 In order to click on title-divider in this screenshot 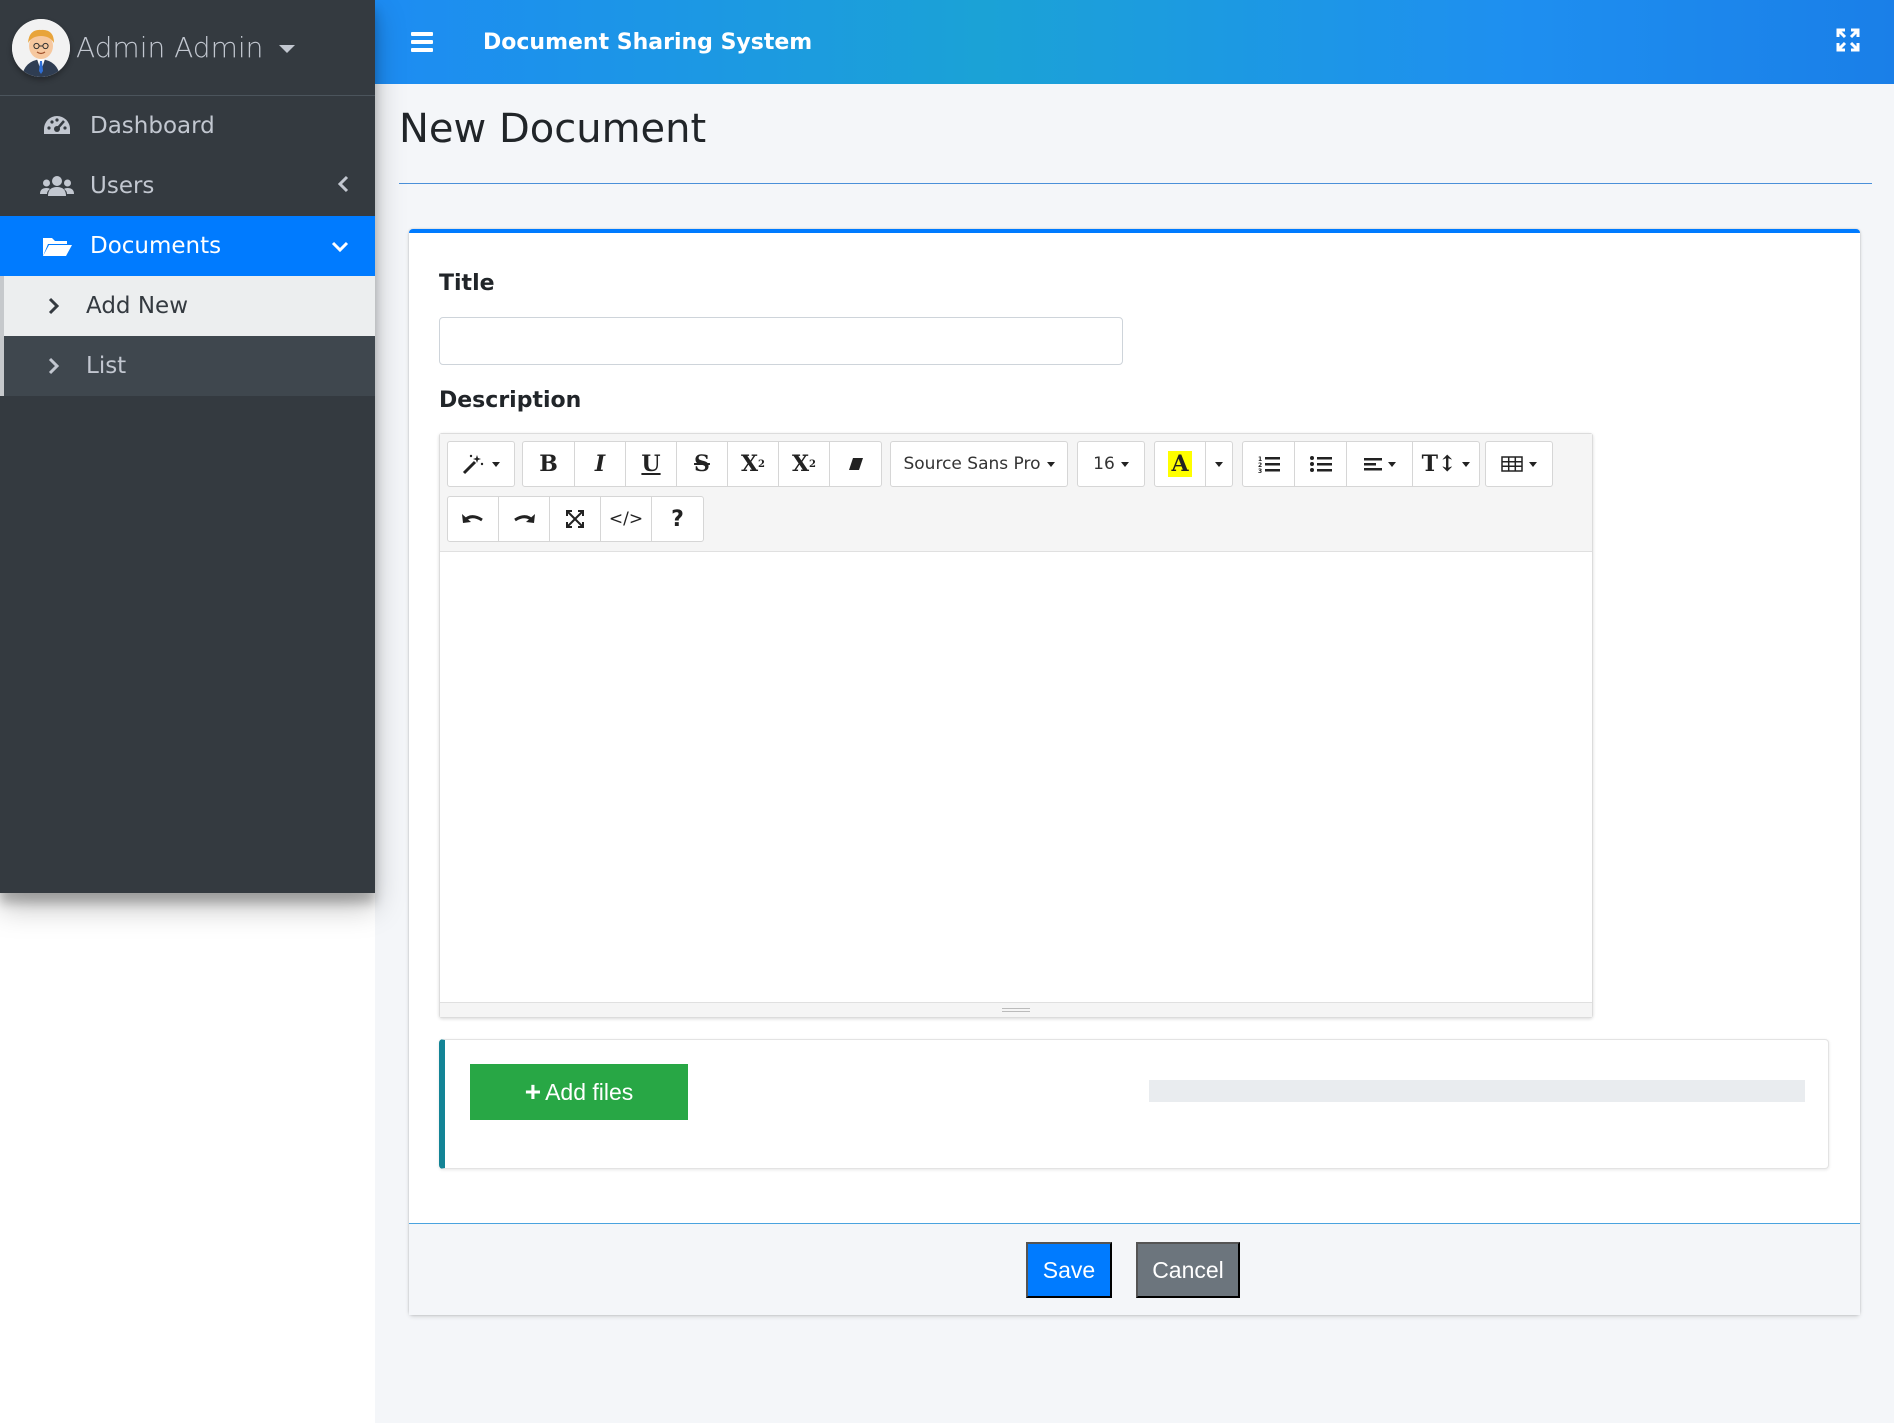, I will do `click(1135, 183)`.